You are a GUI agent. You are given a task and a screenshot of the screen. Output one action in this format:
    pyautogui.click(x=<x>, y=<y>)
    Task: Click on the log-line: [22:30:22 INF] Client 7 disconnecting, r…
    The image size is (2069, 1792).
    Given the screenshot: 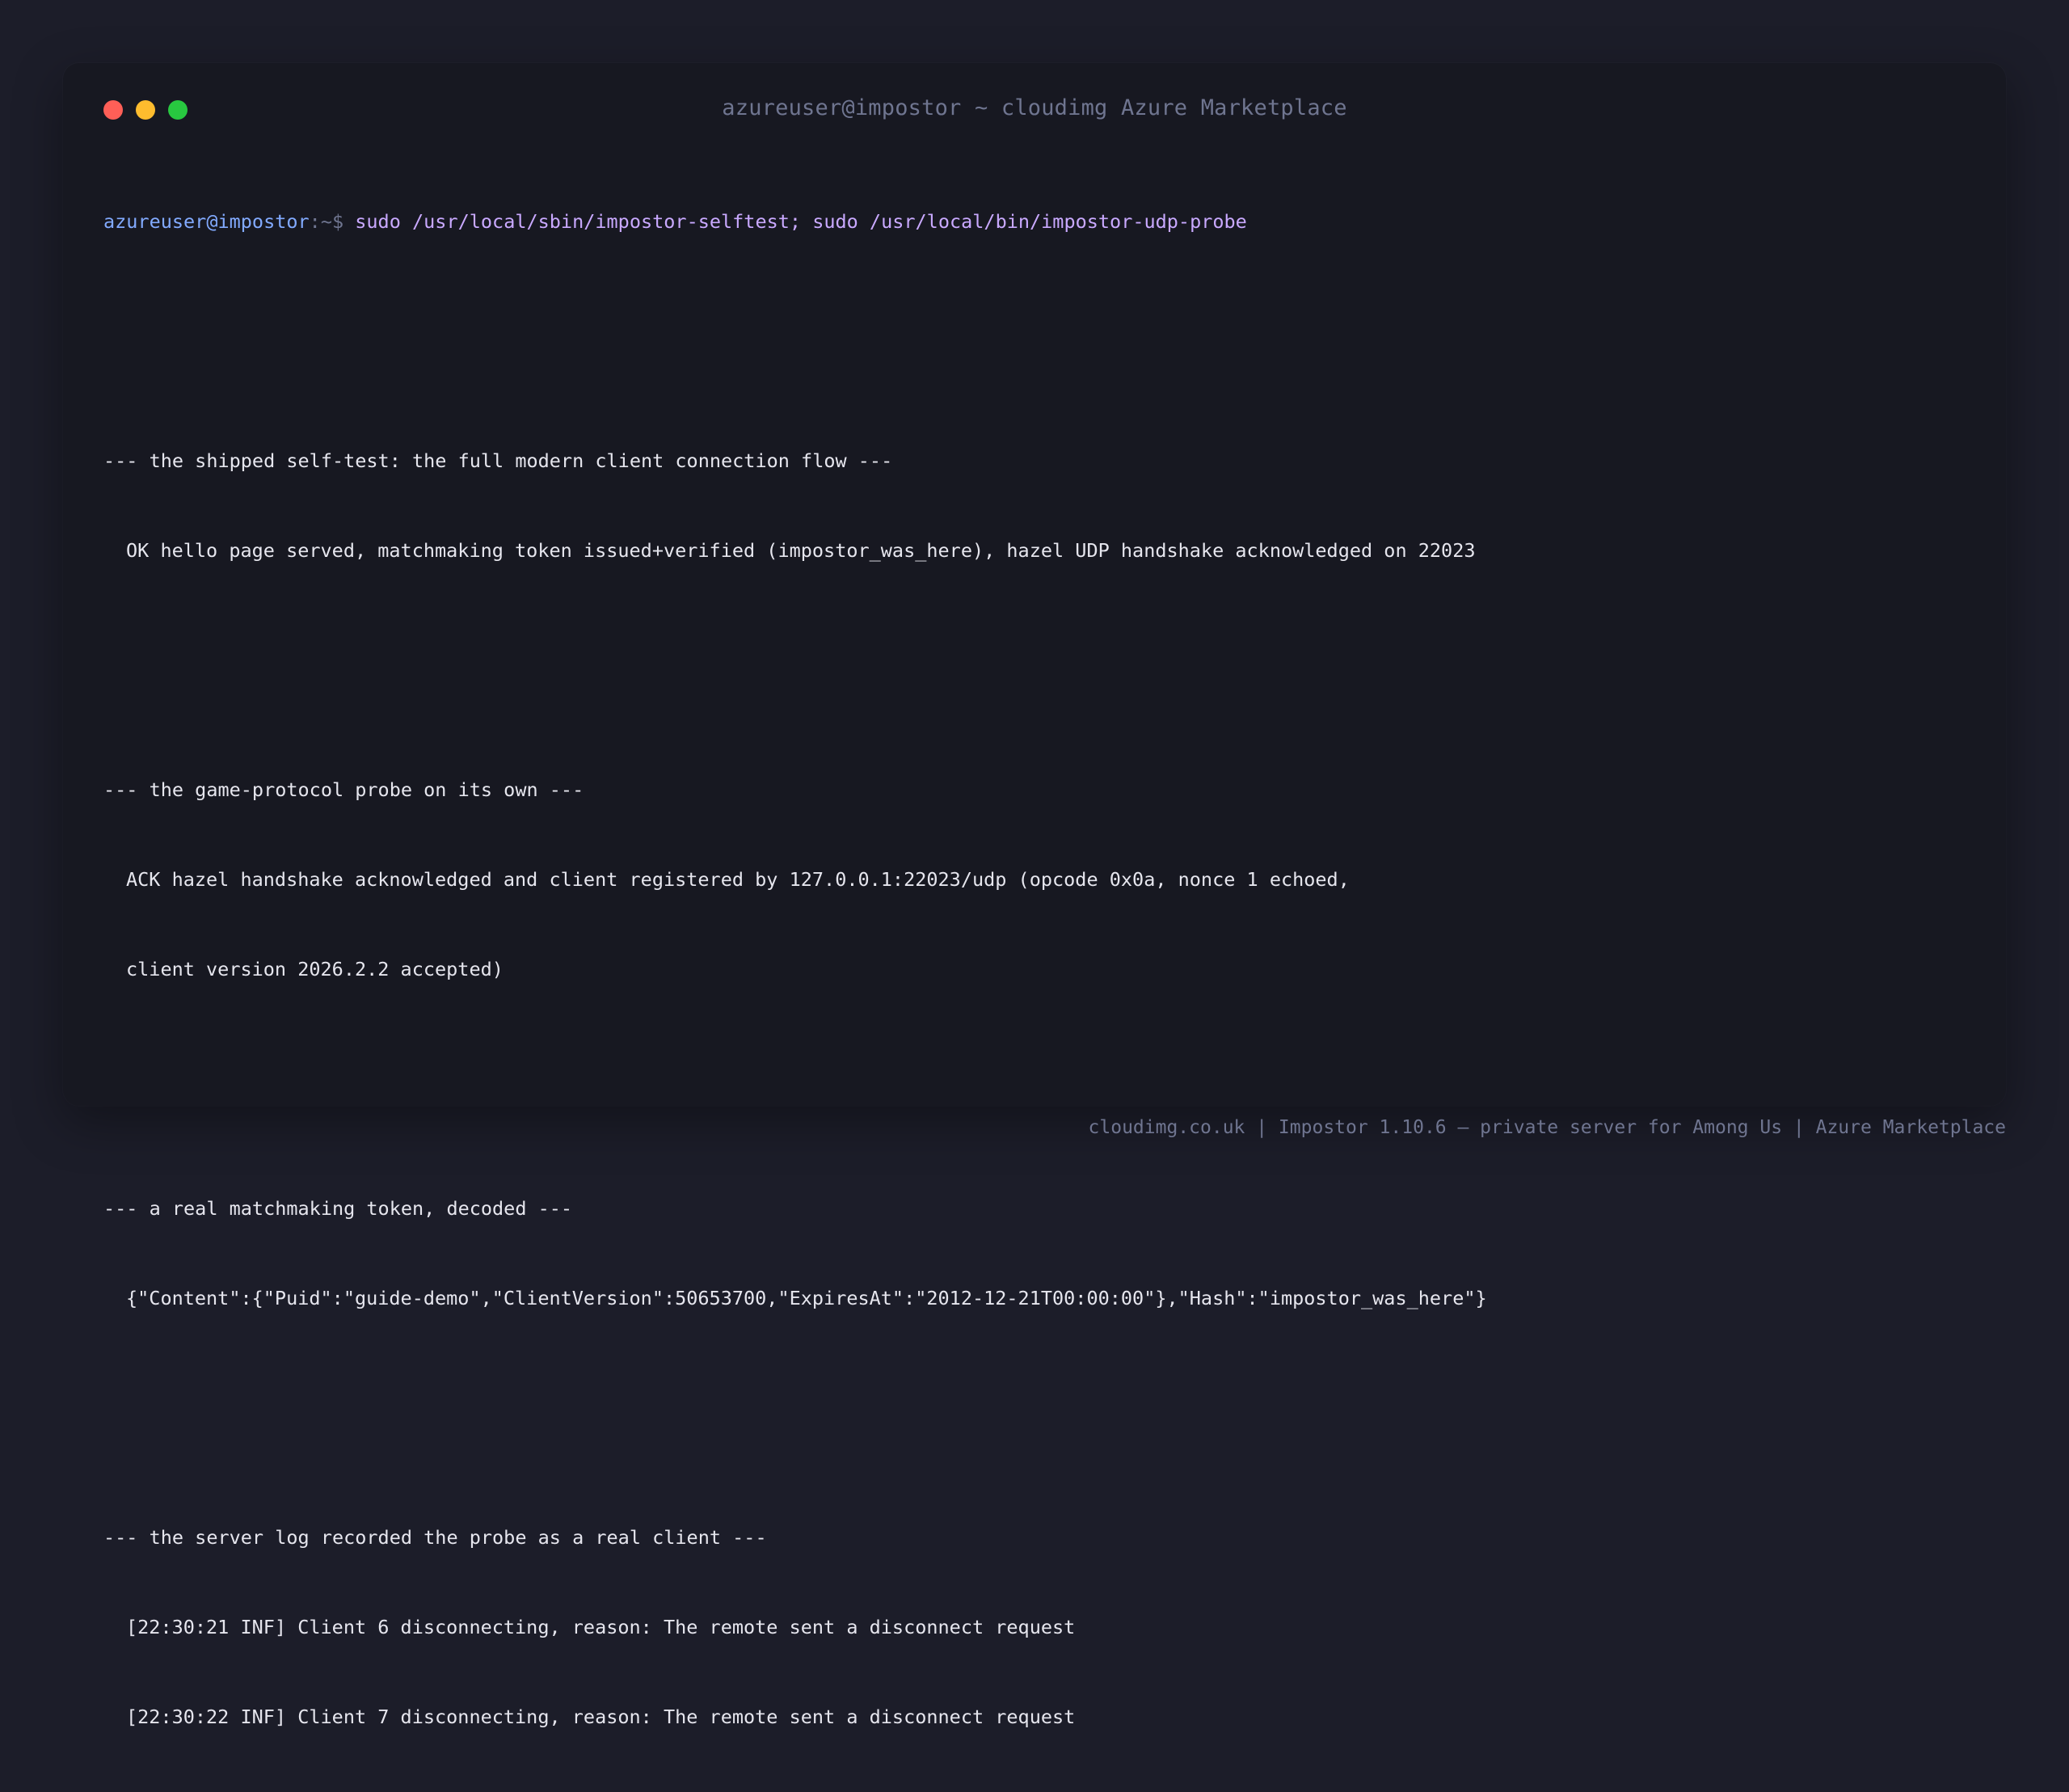 What is the action you would take?
    pyautogui.click(x=601, y=1717)
    